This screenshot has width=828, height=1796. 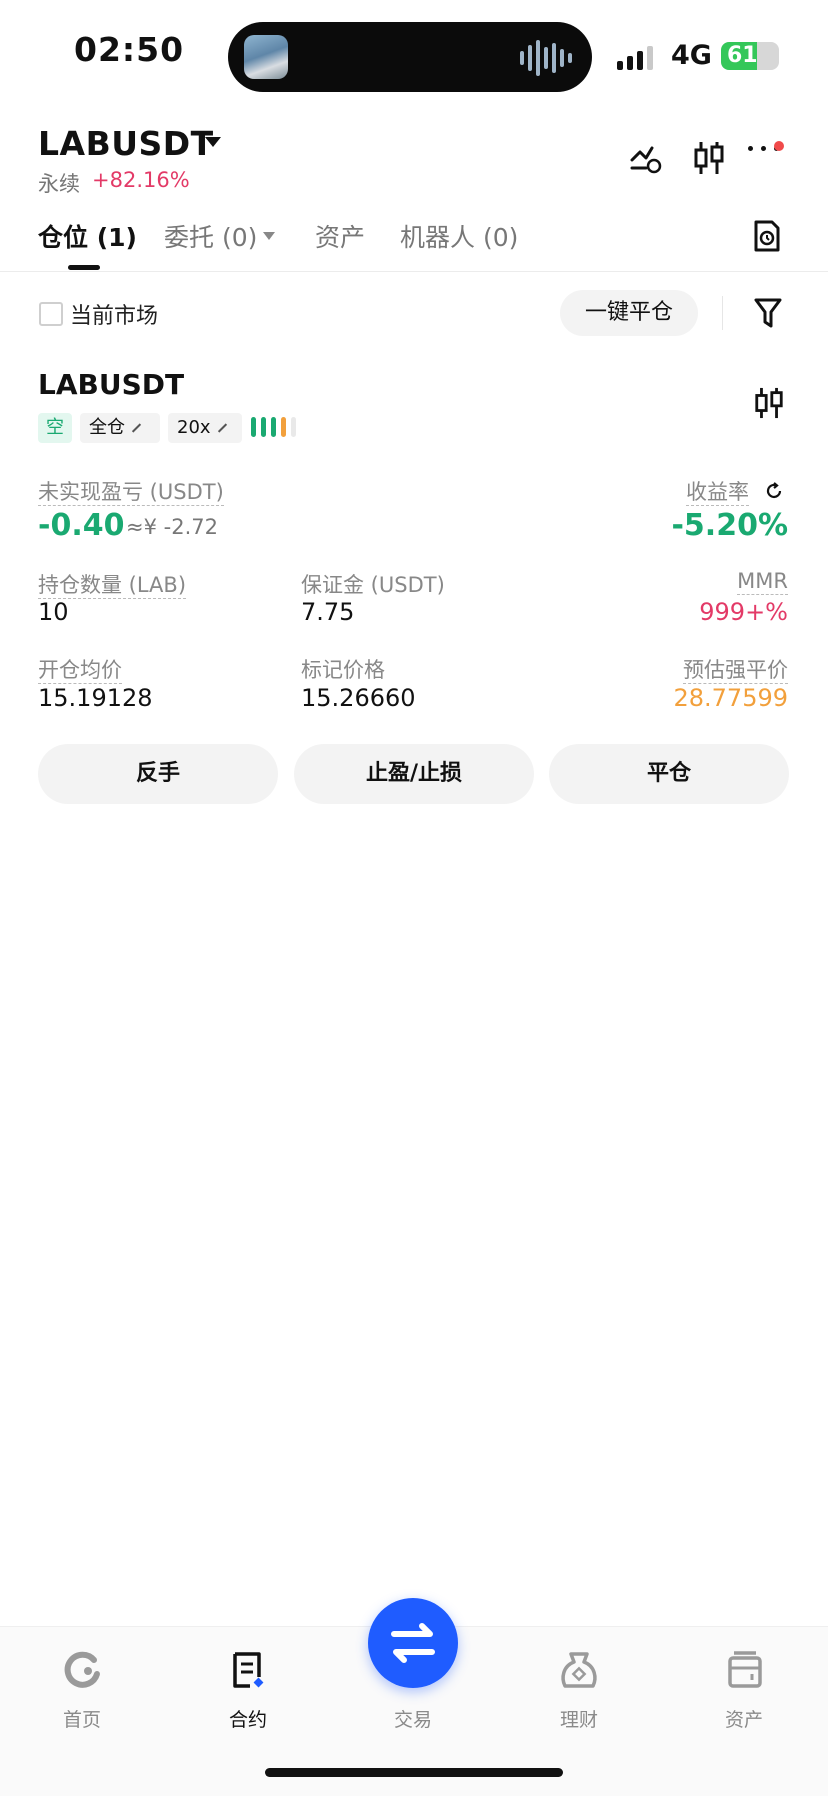 I want to click on tab-assets: 资产, so click(x=340, y=236).